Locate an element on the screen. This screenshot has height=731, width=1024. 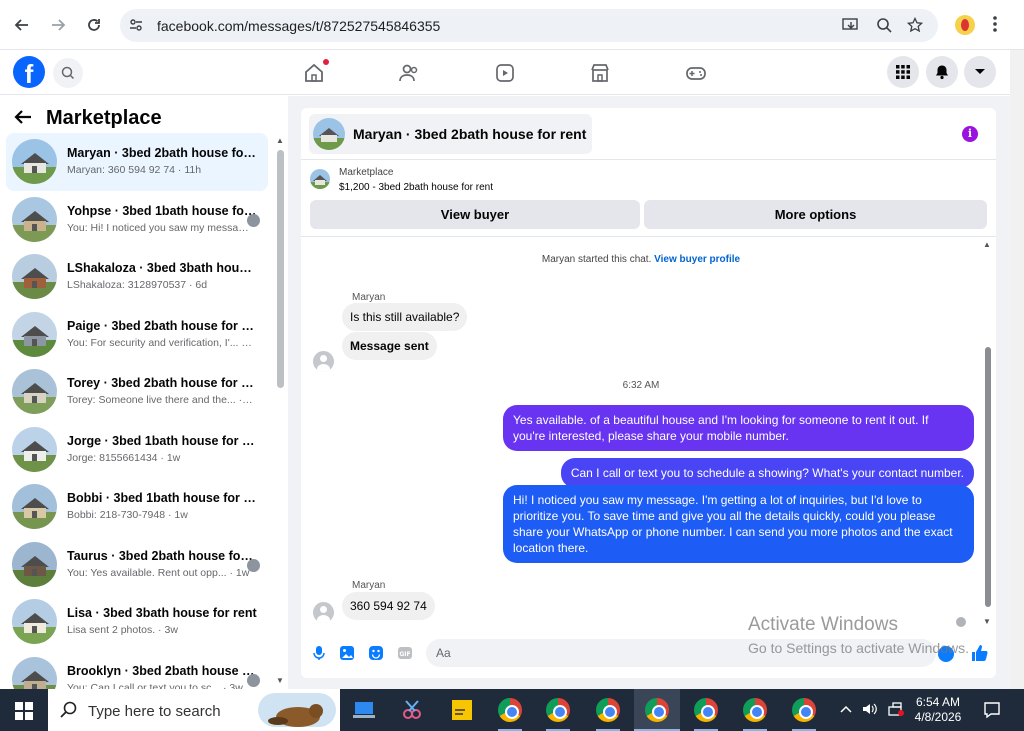
zoom-icon is located at coordinates (884, 26).